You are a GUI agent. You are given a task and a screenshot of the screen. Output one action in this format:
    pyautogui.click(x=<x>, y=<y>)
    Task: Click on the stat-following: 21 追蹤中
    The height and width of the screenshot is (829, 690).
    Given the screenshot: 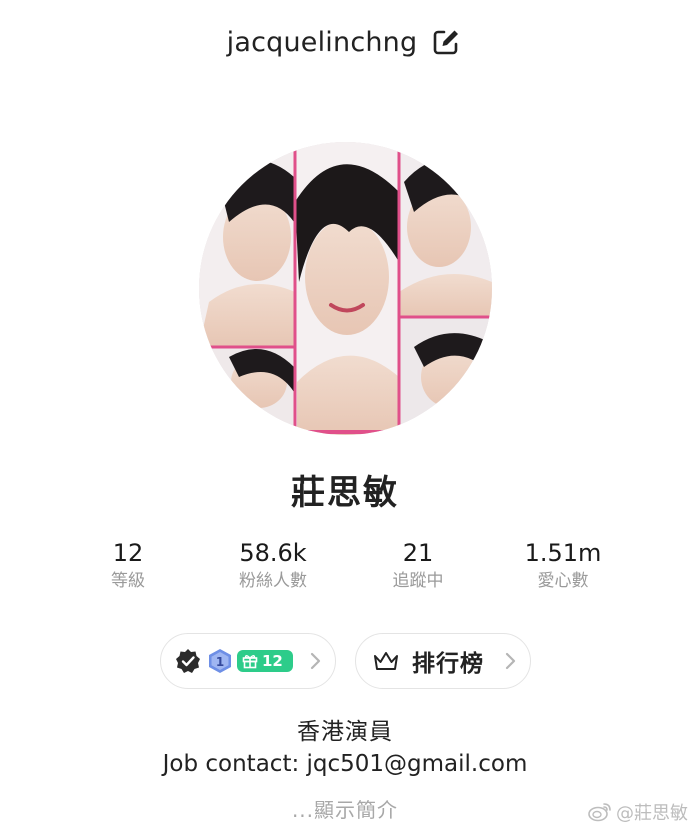 What is the action you would take?
    pyautogui.click(x=418, y=565)
    